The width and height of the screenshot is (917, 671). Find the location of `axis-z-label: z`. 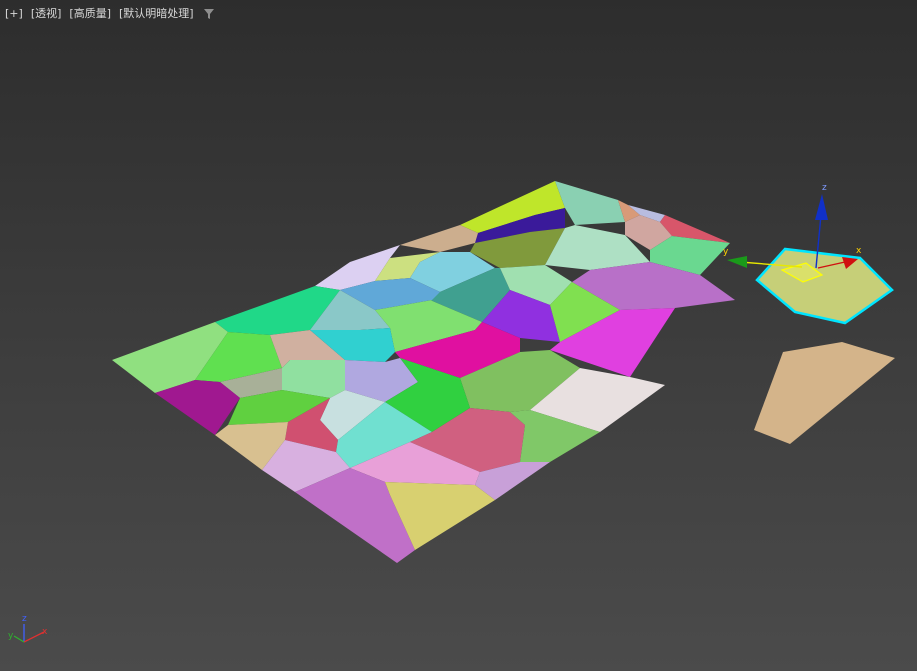

axis-z-label: z is located at coordinates (24, 619).